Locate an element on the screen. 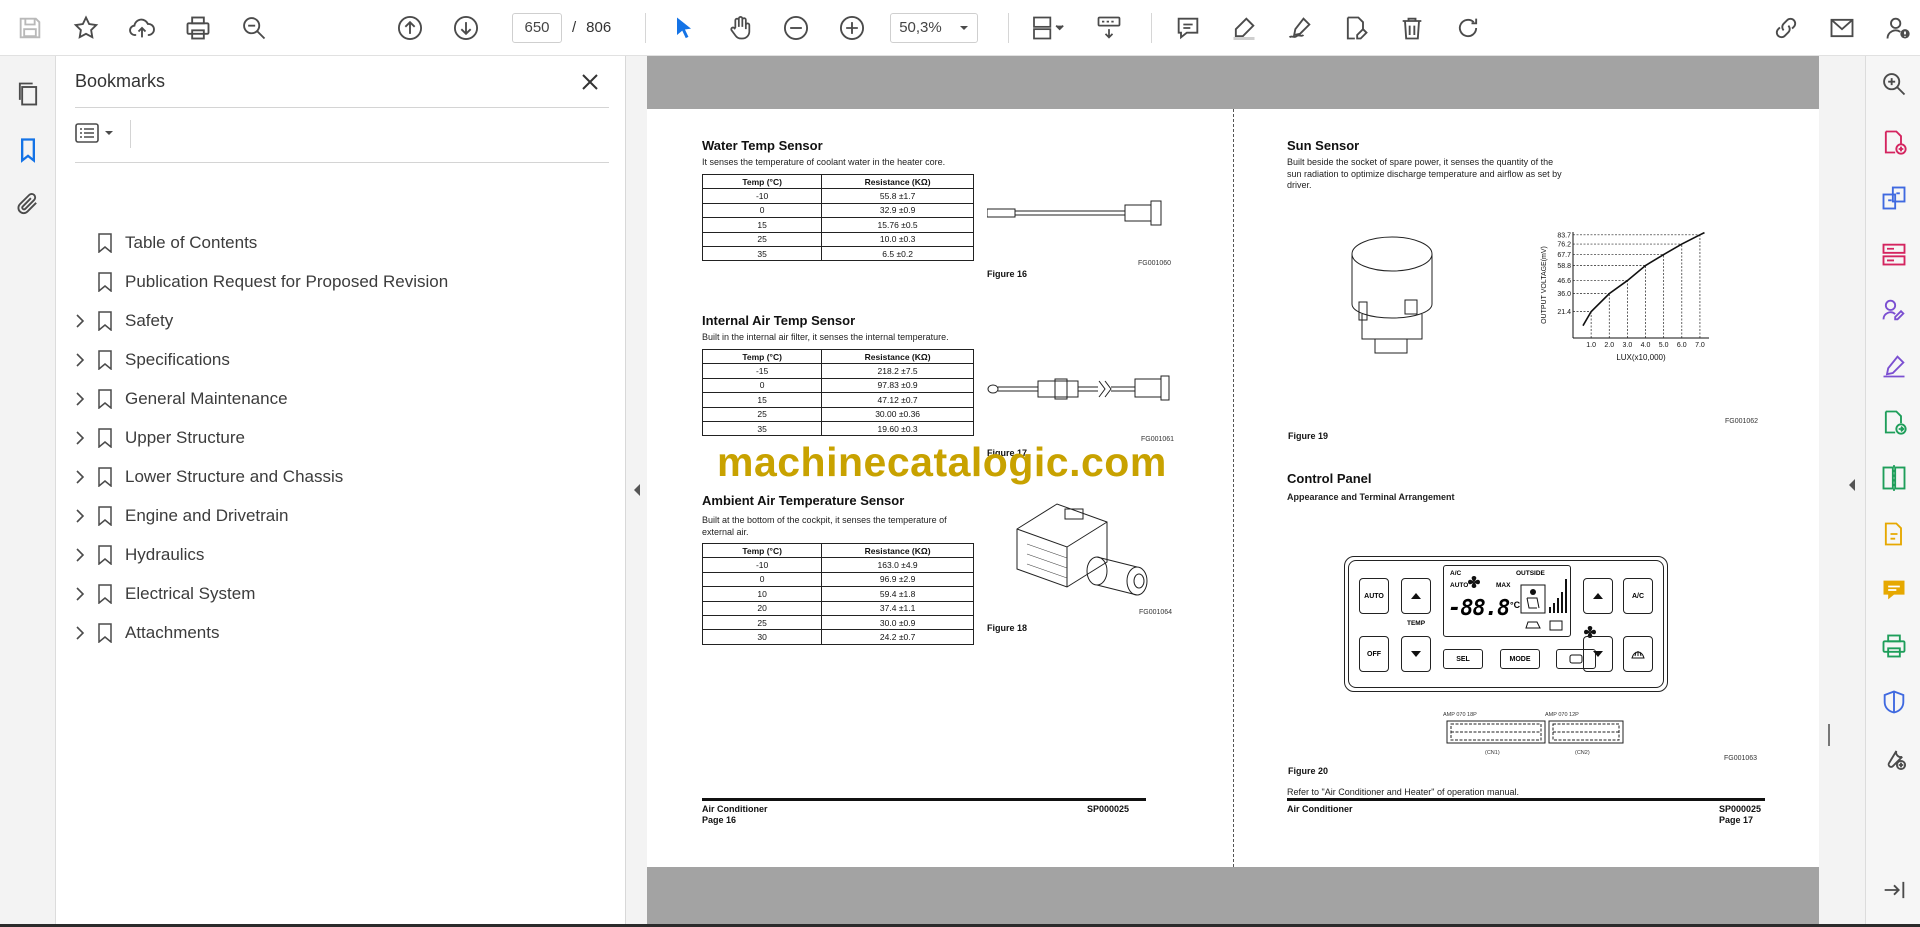 This screenshot has width=1920, height=927. bookmark-item-table-of-contents: Table of Contents is located at coordinates (341, 242).